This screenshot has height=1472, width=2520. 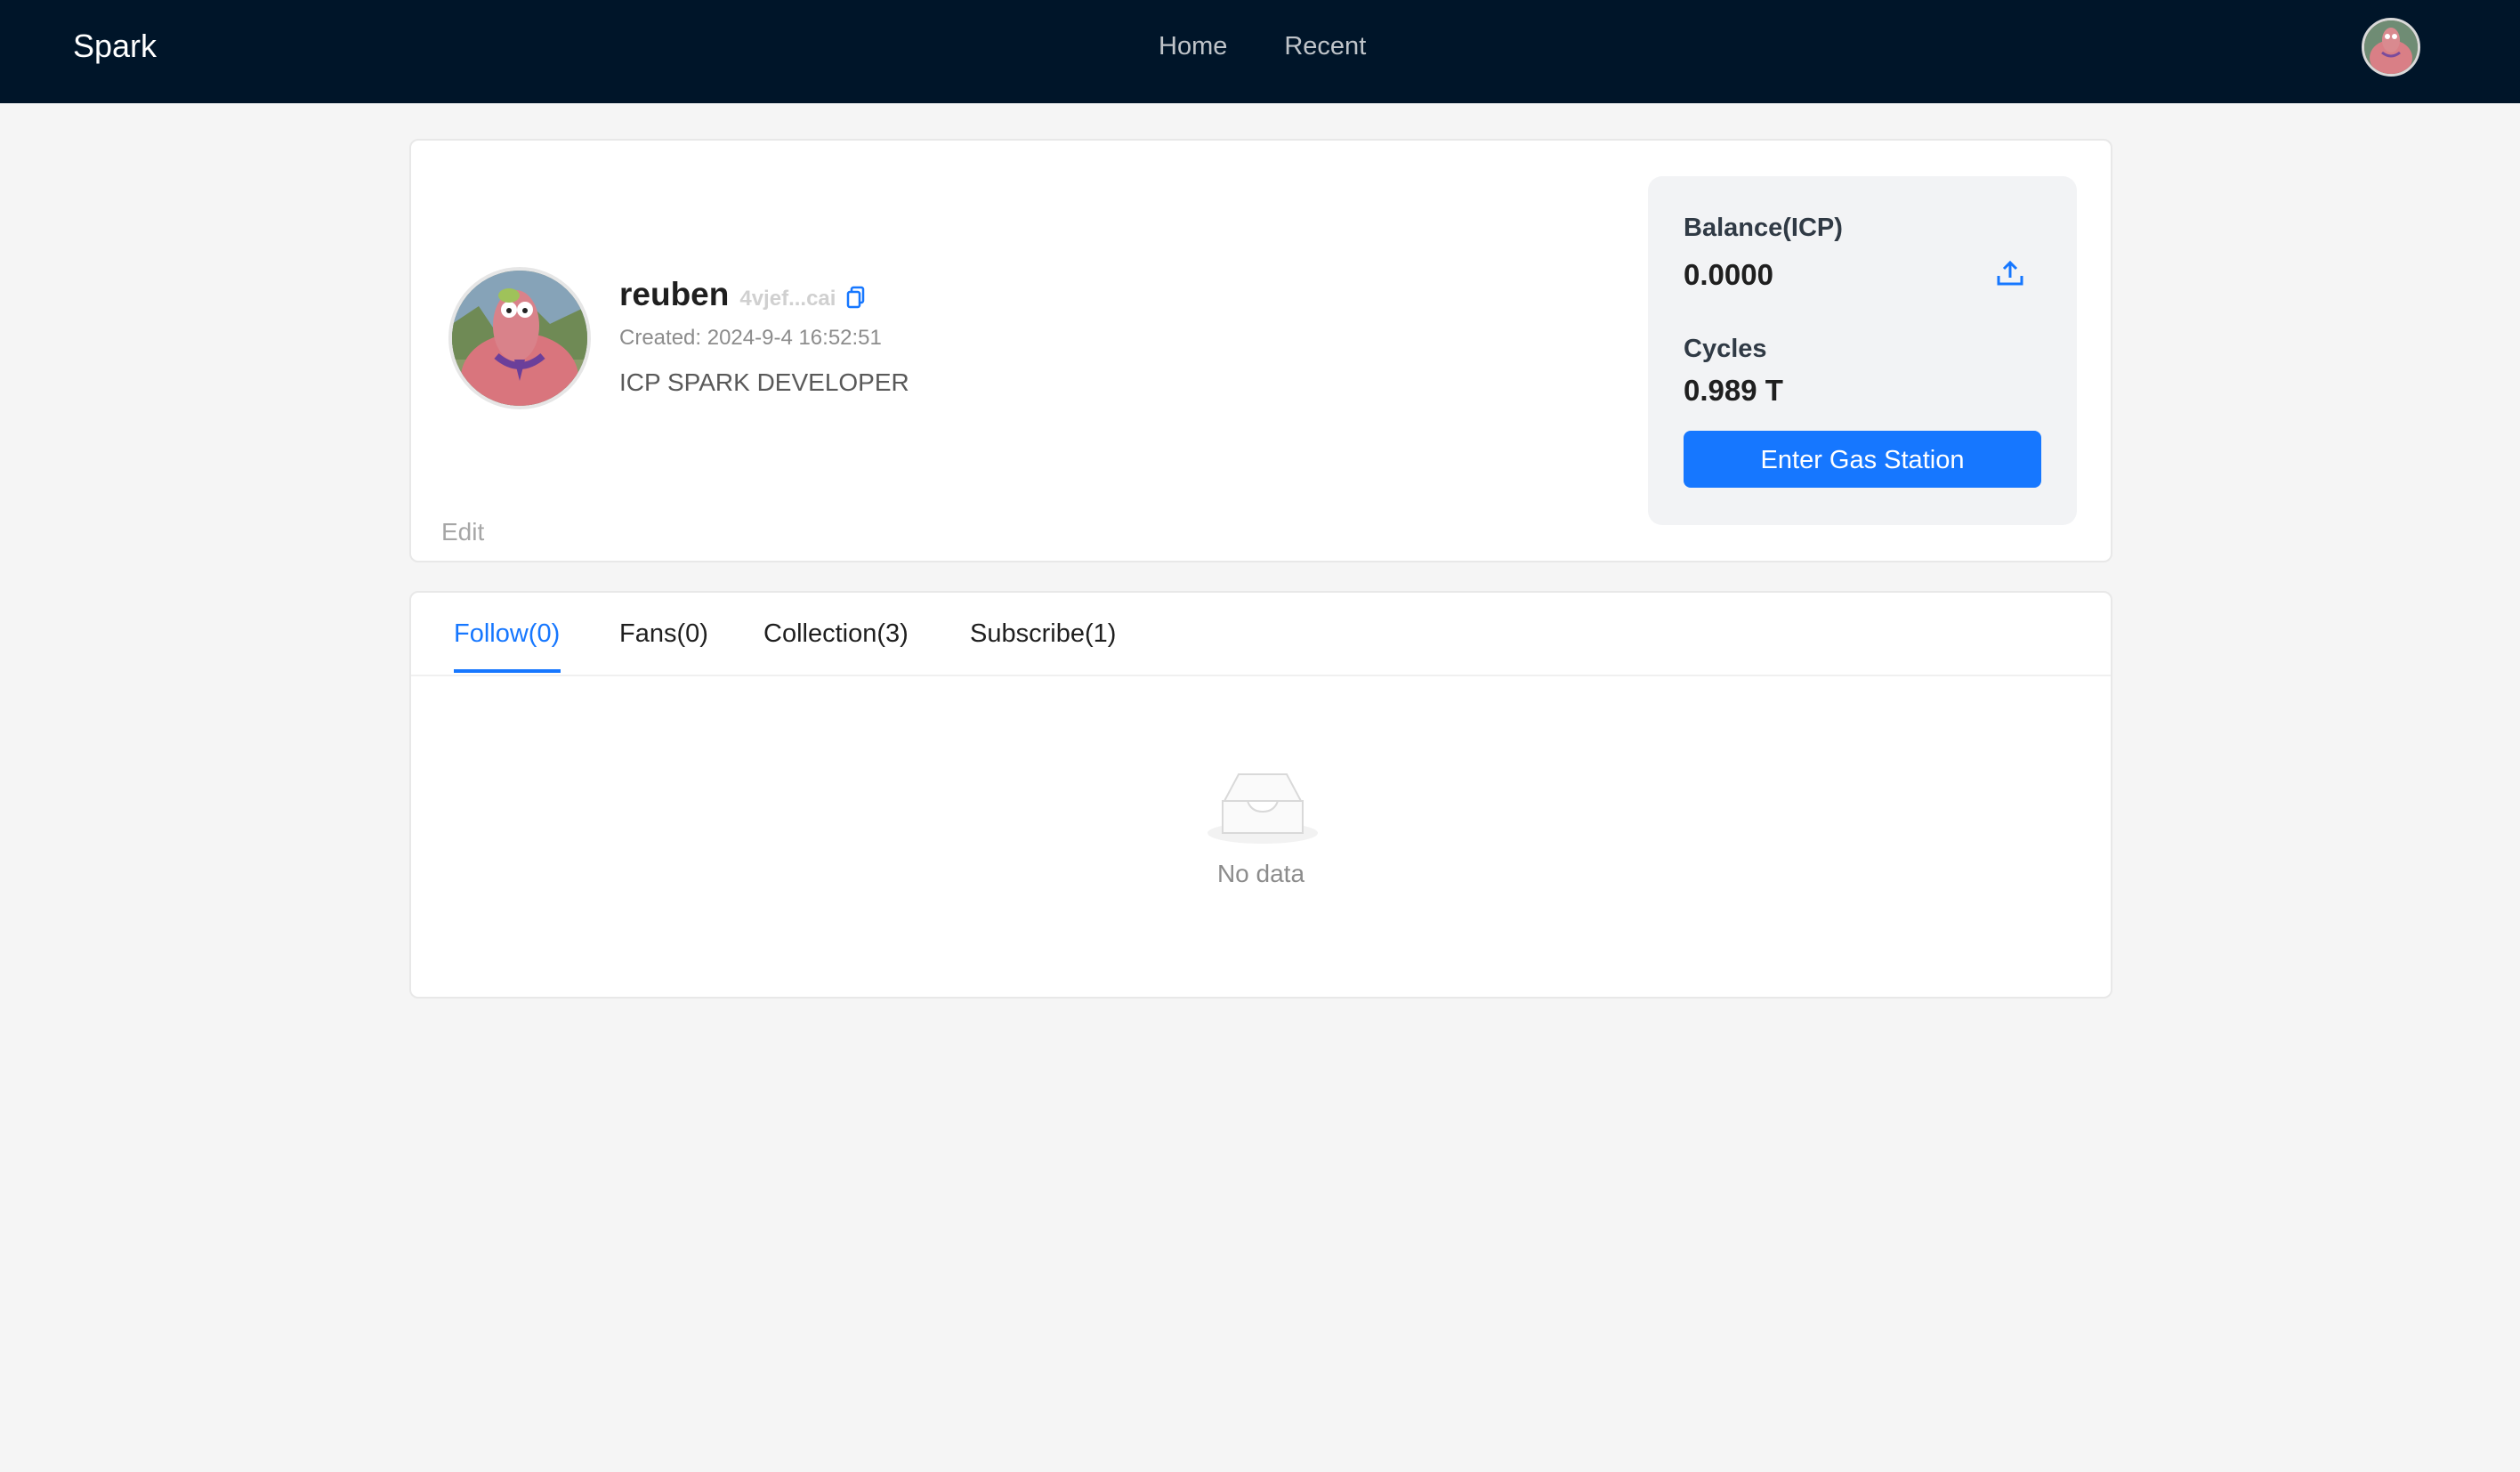 I want to click on cycles-value: 0.989 T, so click(x=1733, y=390).